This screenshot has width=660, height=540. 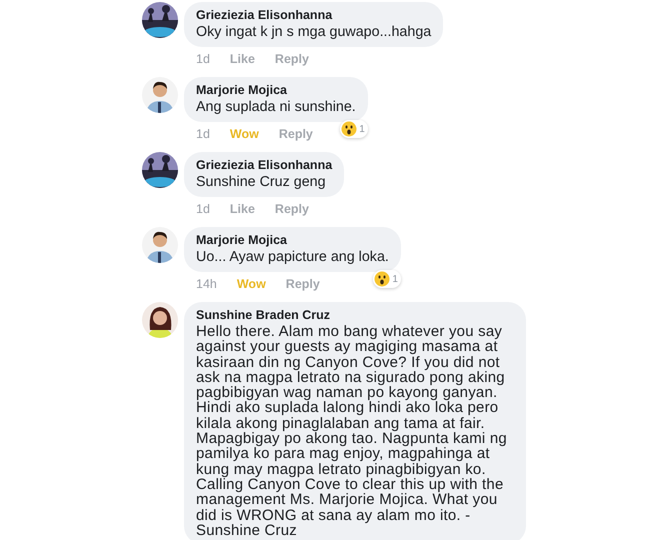 I want to click on comment-time: 14h, so click(x=206, y=284).